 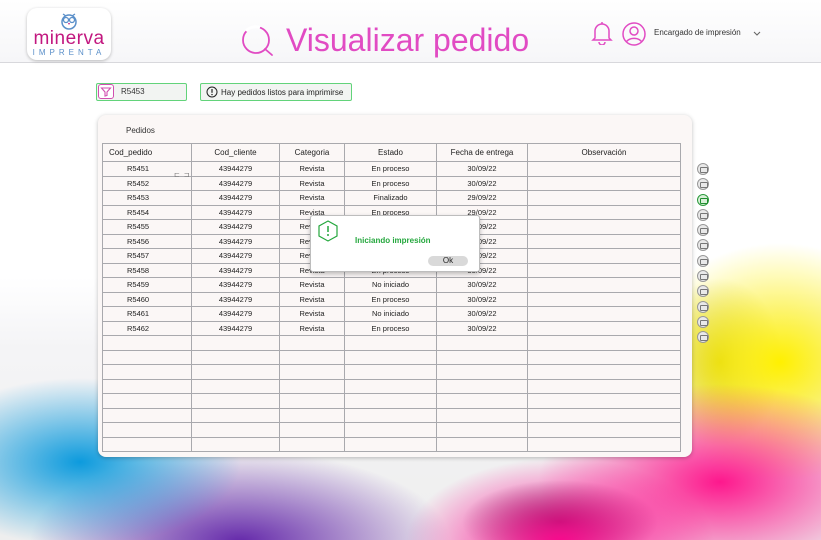 I want to click on page-title: Visualizar pedido, so click(x=408, y=40).